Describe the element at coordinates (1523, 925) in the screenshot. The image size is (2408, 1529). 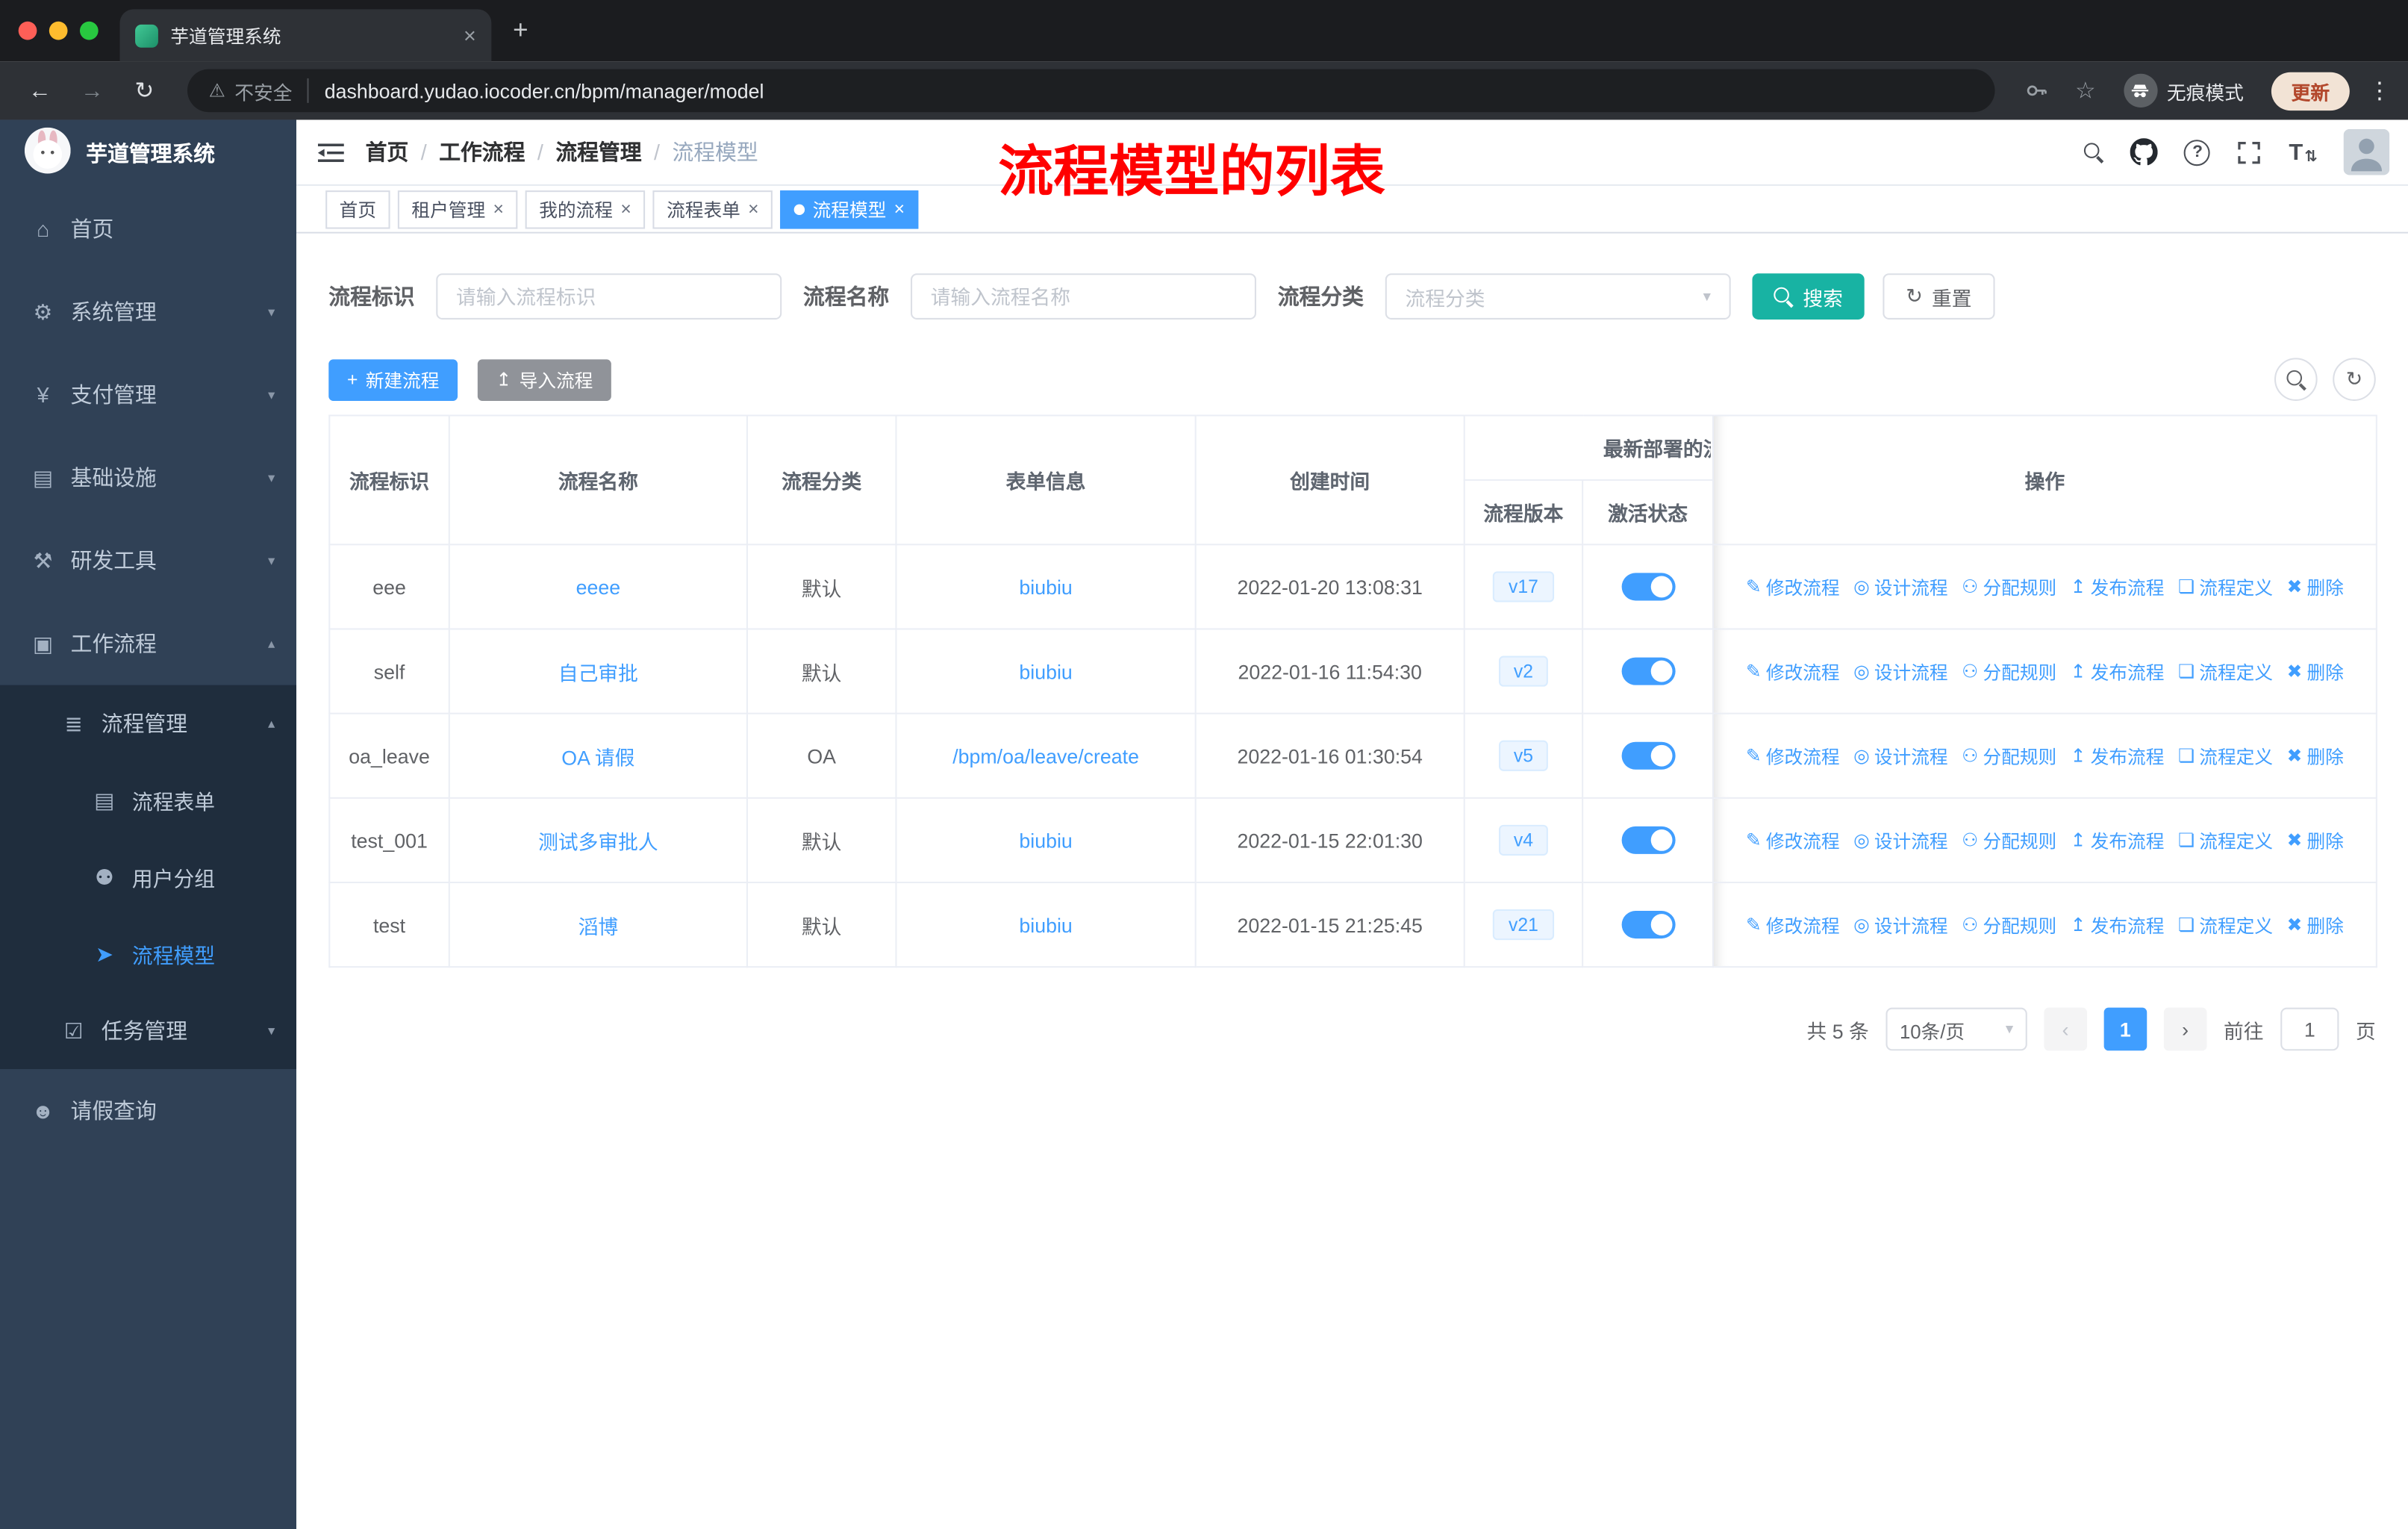
I see `version-badge: v21` at that location.